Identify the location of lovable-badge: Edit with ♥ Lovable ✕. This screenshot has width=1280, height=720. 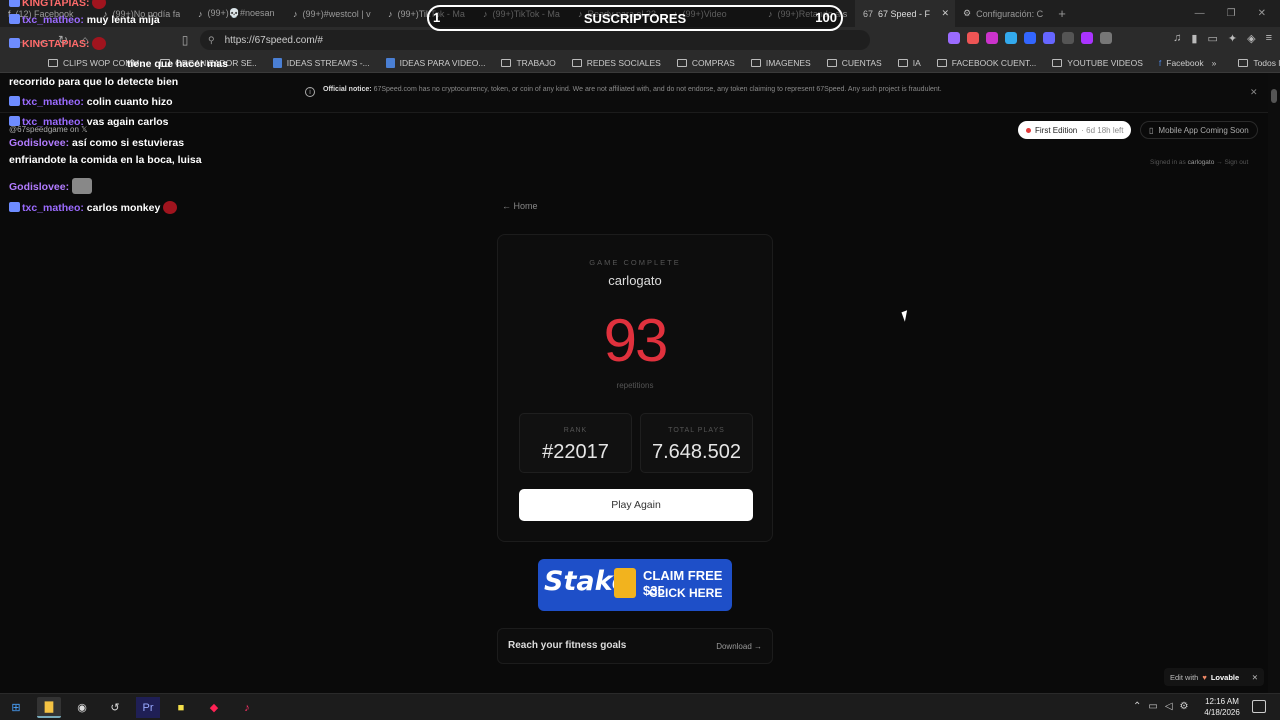
(1214, 677).